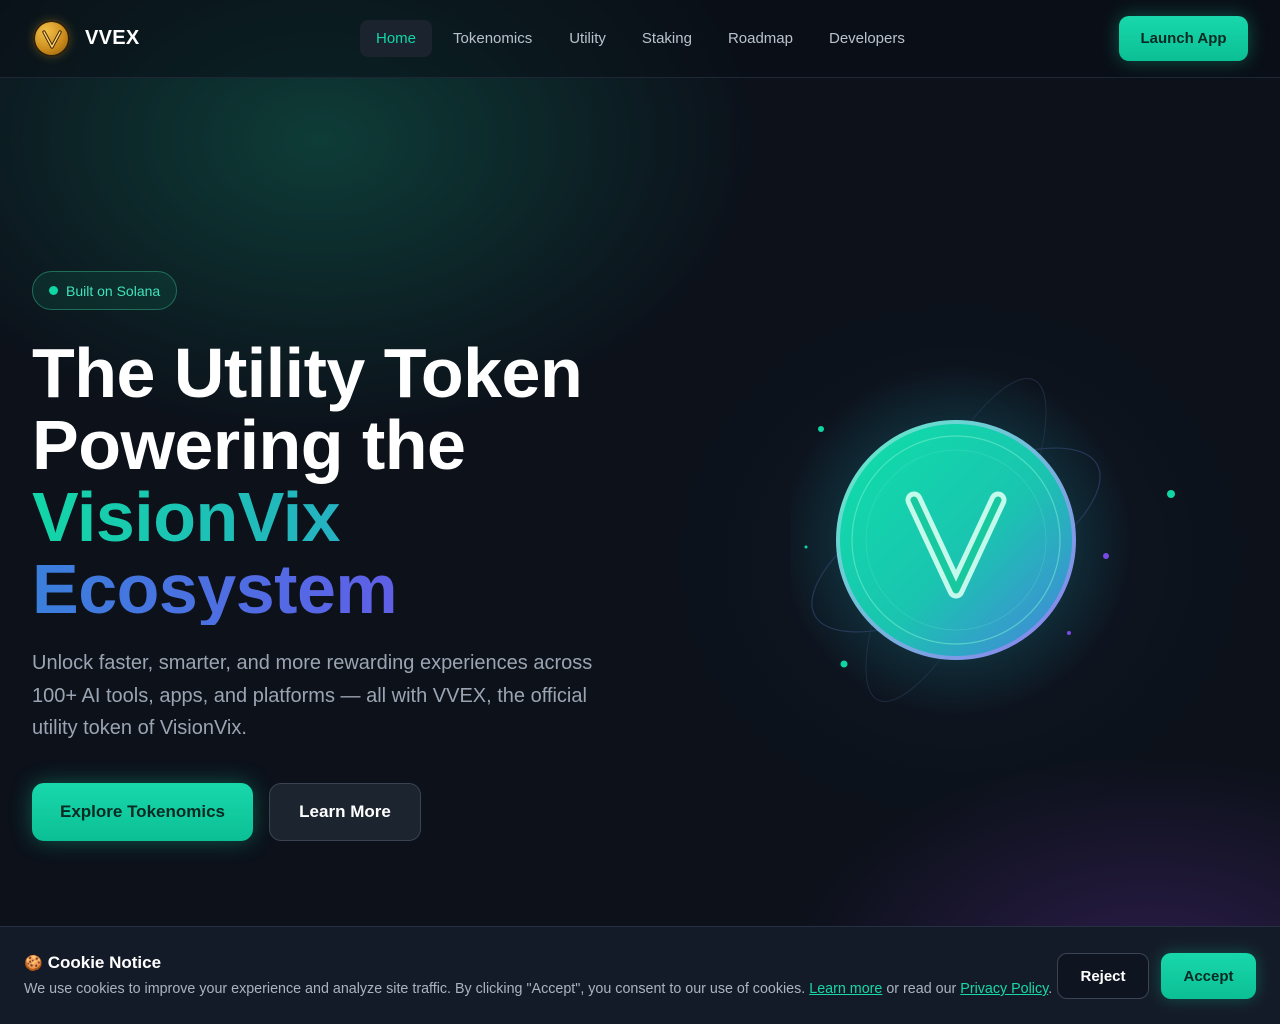 The width and height of the screenshot is (1280, 1024). Describe the element at coordinates (1183, 38) in the screenshot. I see `launch-app-button: Launch App` at that location.